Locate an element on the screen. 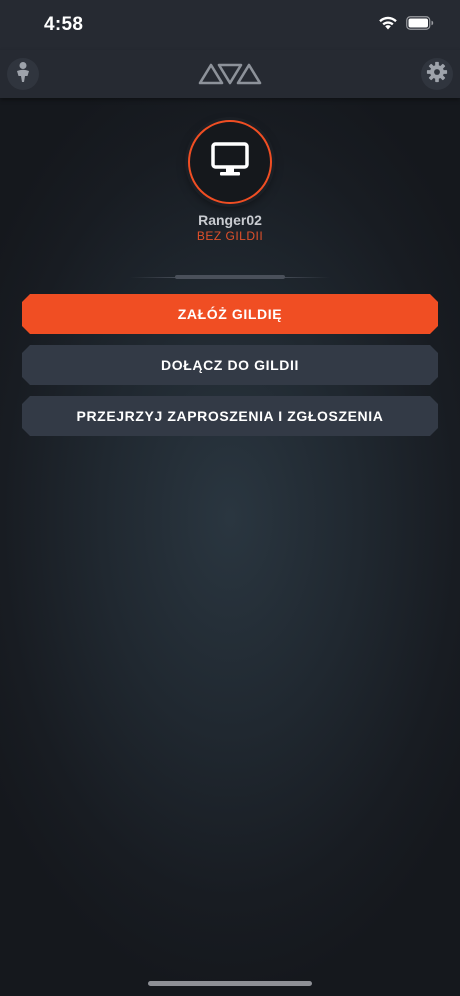 The width and height of the screenshot is (460, 996). create-guild-button: ZAŁÓŻ GILDIĘ is located at coordinates (230, 314).